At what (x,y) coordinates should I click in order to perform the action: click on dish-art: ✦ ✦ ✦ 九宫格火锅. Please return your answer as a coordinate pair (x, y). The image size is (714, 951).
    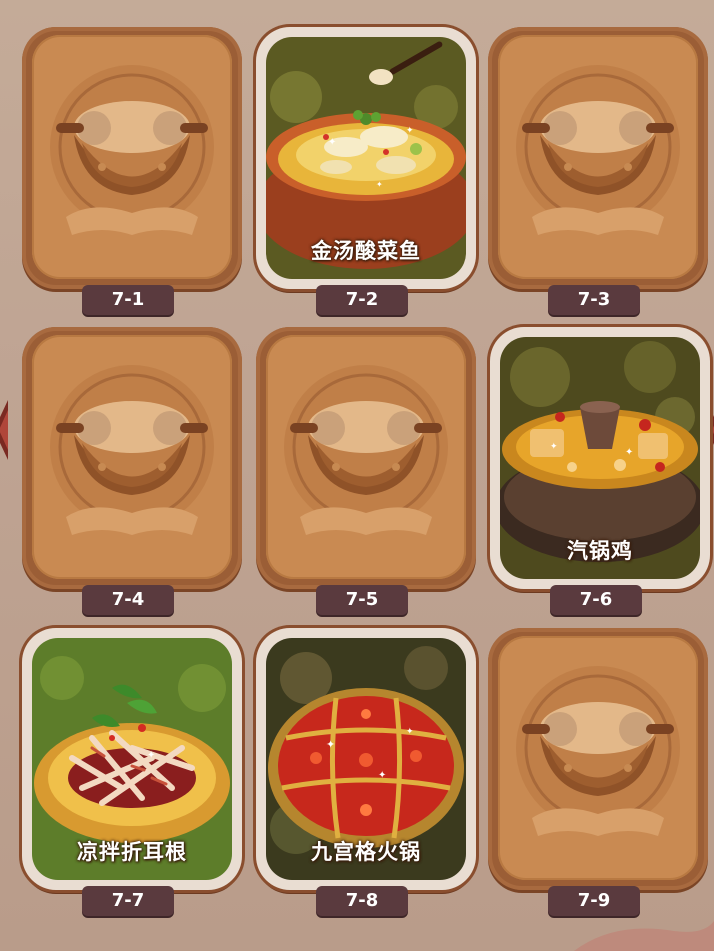
    Looking at the image, I should click on (366, 759).